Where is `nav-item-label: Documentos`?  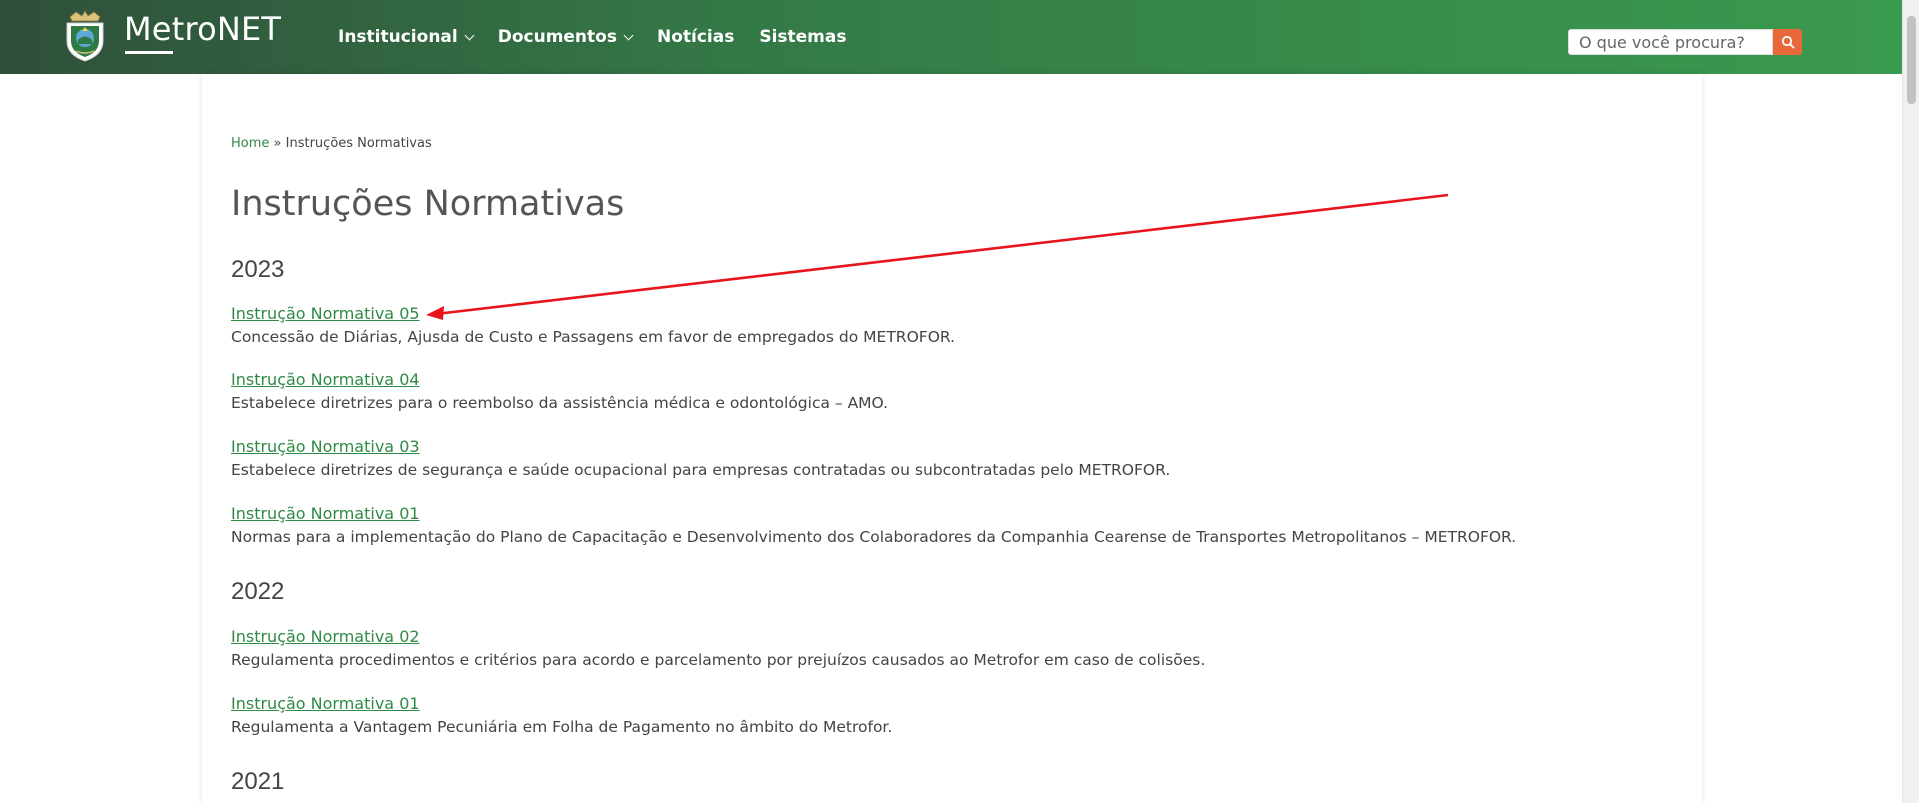
nav-item-label: Documentos is located at coordinates (557, 37).